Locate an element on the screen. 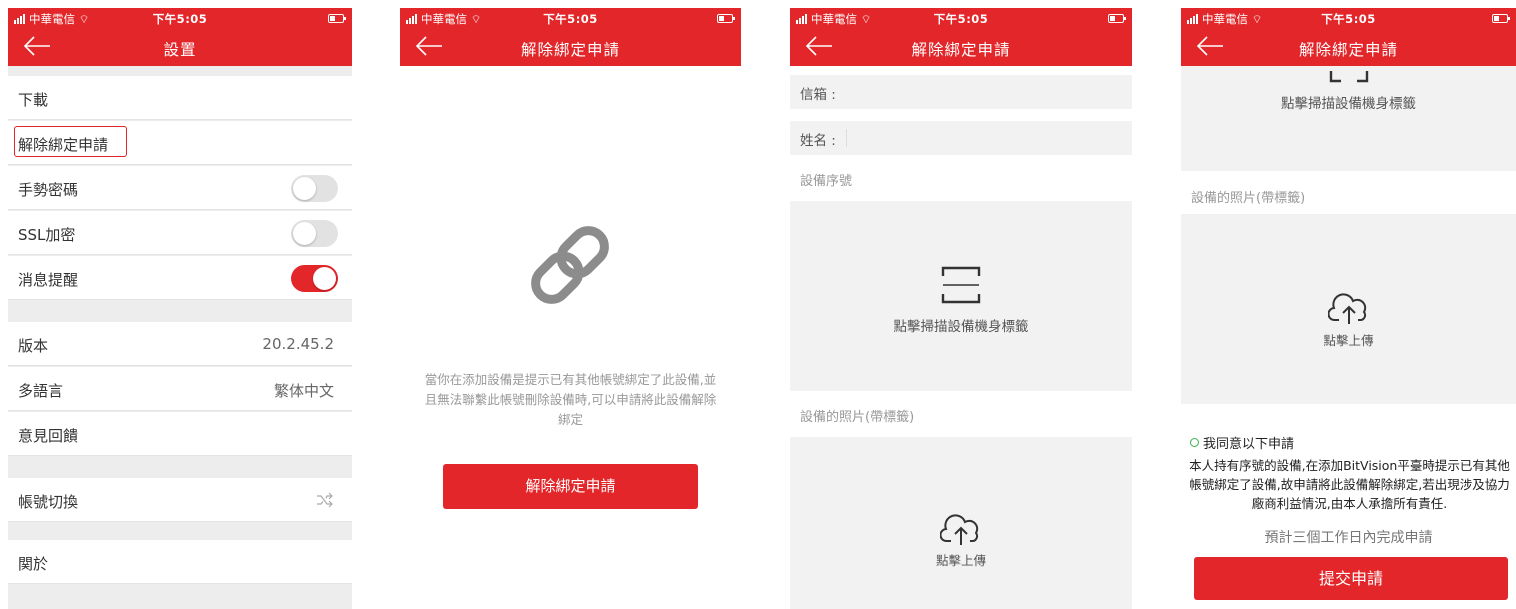 The height and width of the screenshot is (609, 1516). version-value: 20.2.45.2 is located at coordinates (298, 344).